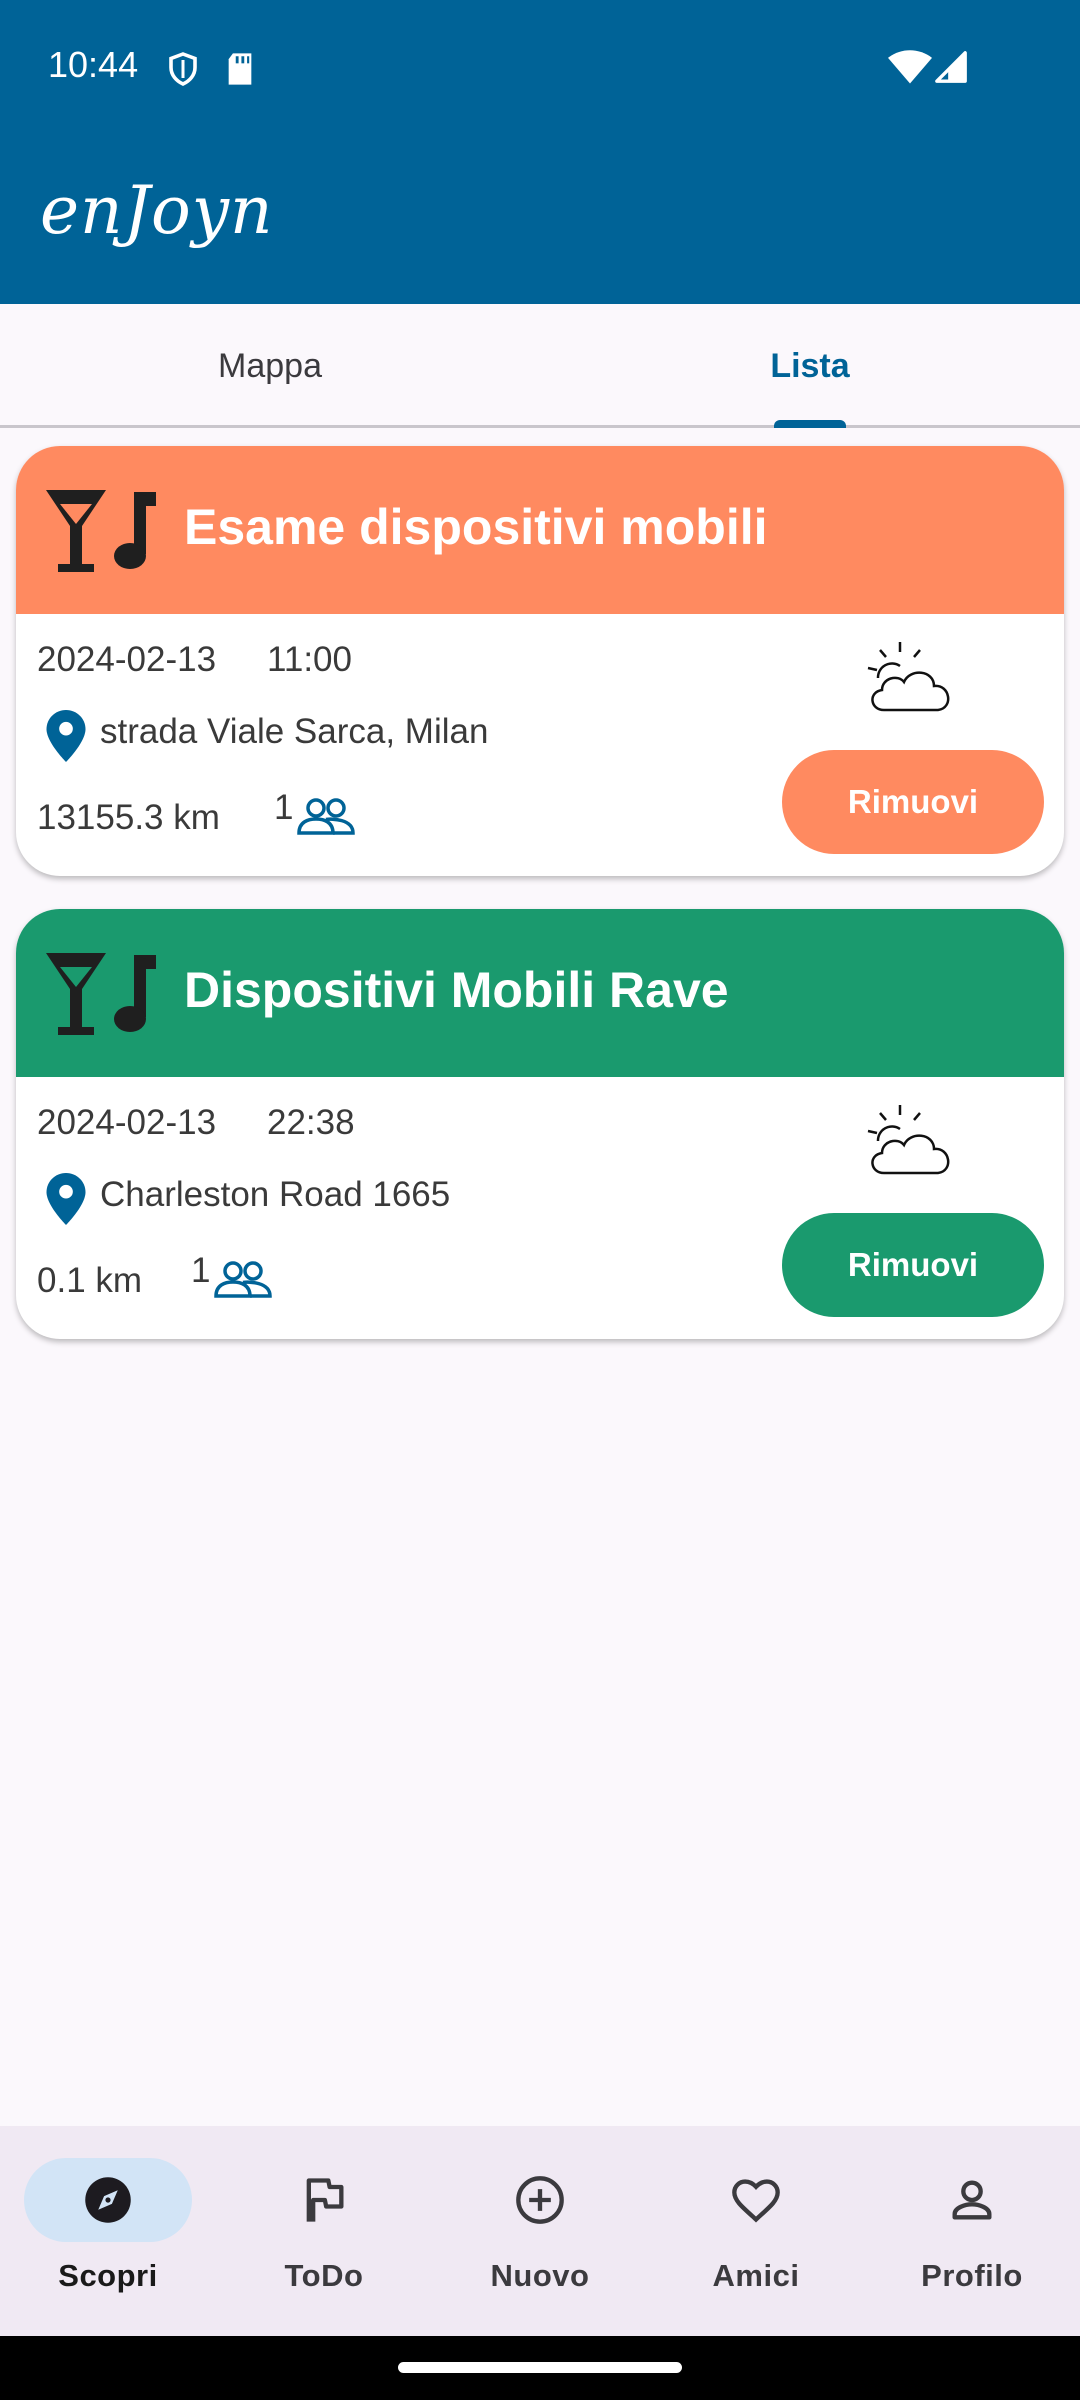  What do you see at coordinates (108, 2231) in the screenshot?
I see `nav-item-scopri: Scopri` at bounding box center [108, 2231].